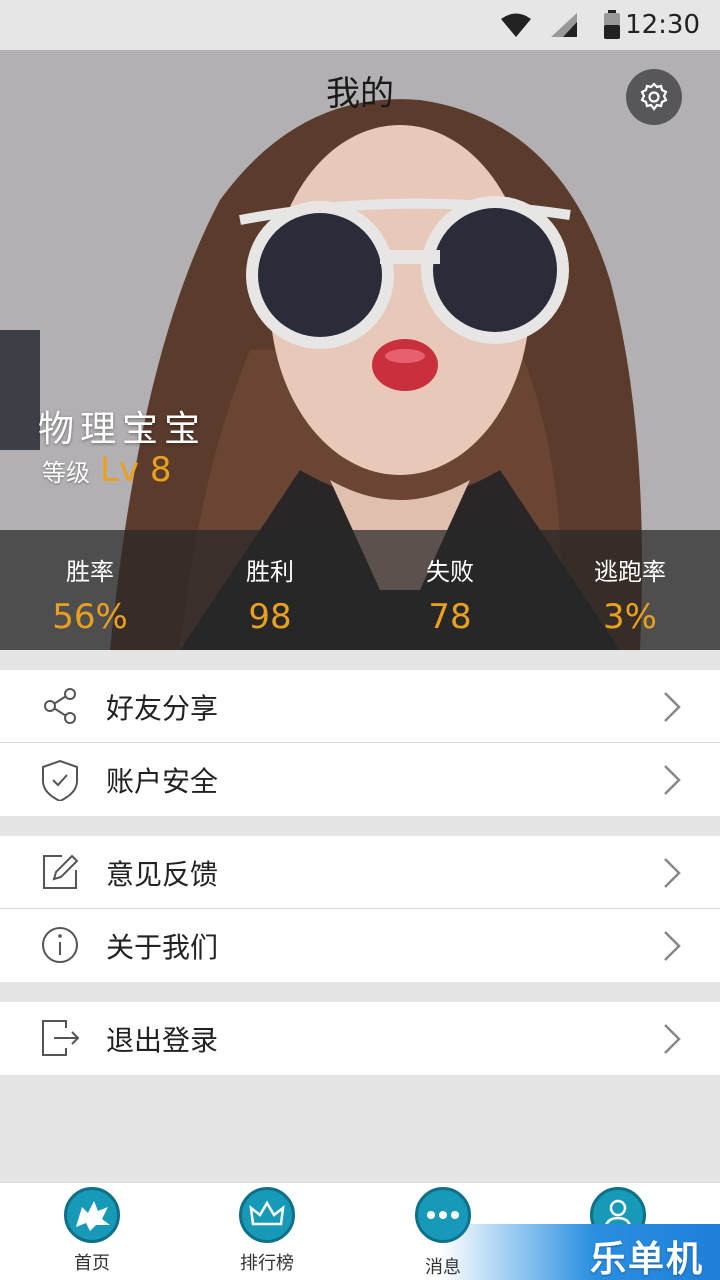  Describe the element at coordinates (92, 1263) in the screenshot. I see `nav-label: 首页` at that location.